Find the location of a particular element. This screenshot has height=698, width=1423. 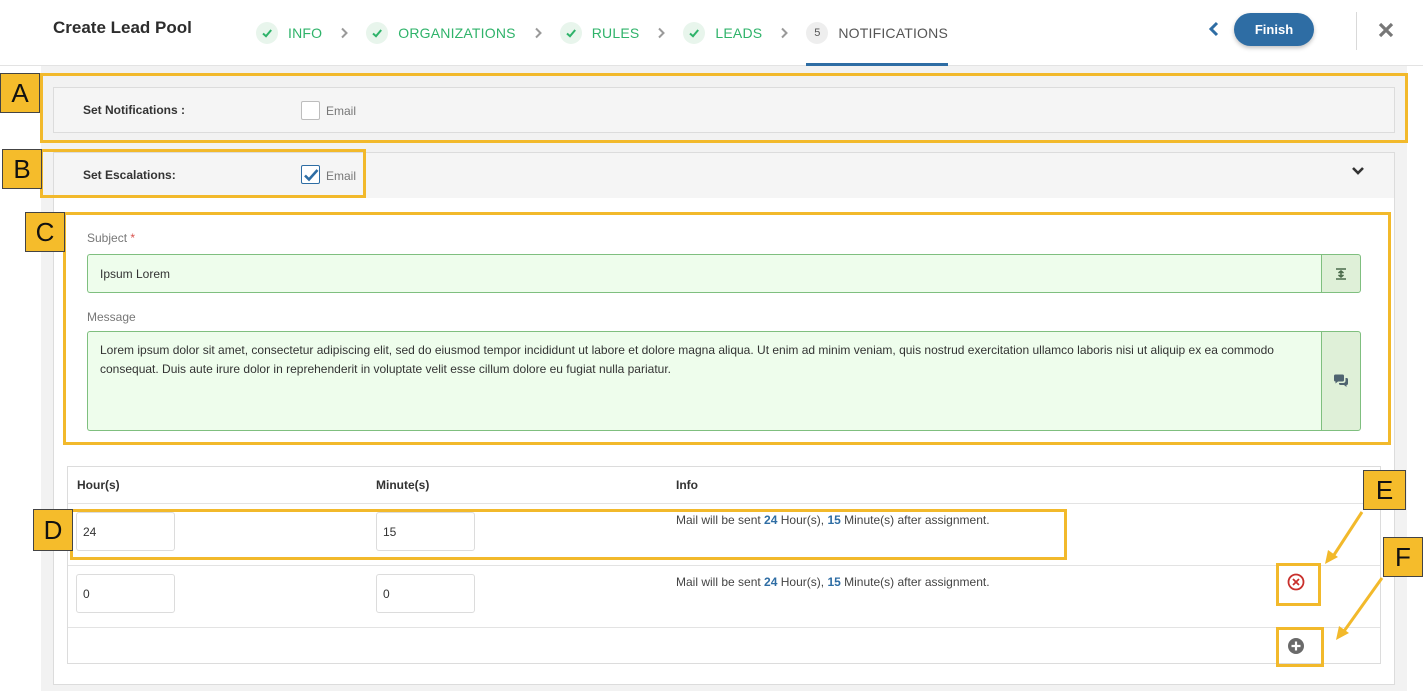

annotation-tag-b: B is located at coordinates (22, 169).